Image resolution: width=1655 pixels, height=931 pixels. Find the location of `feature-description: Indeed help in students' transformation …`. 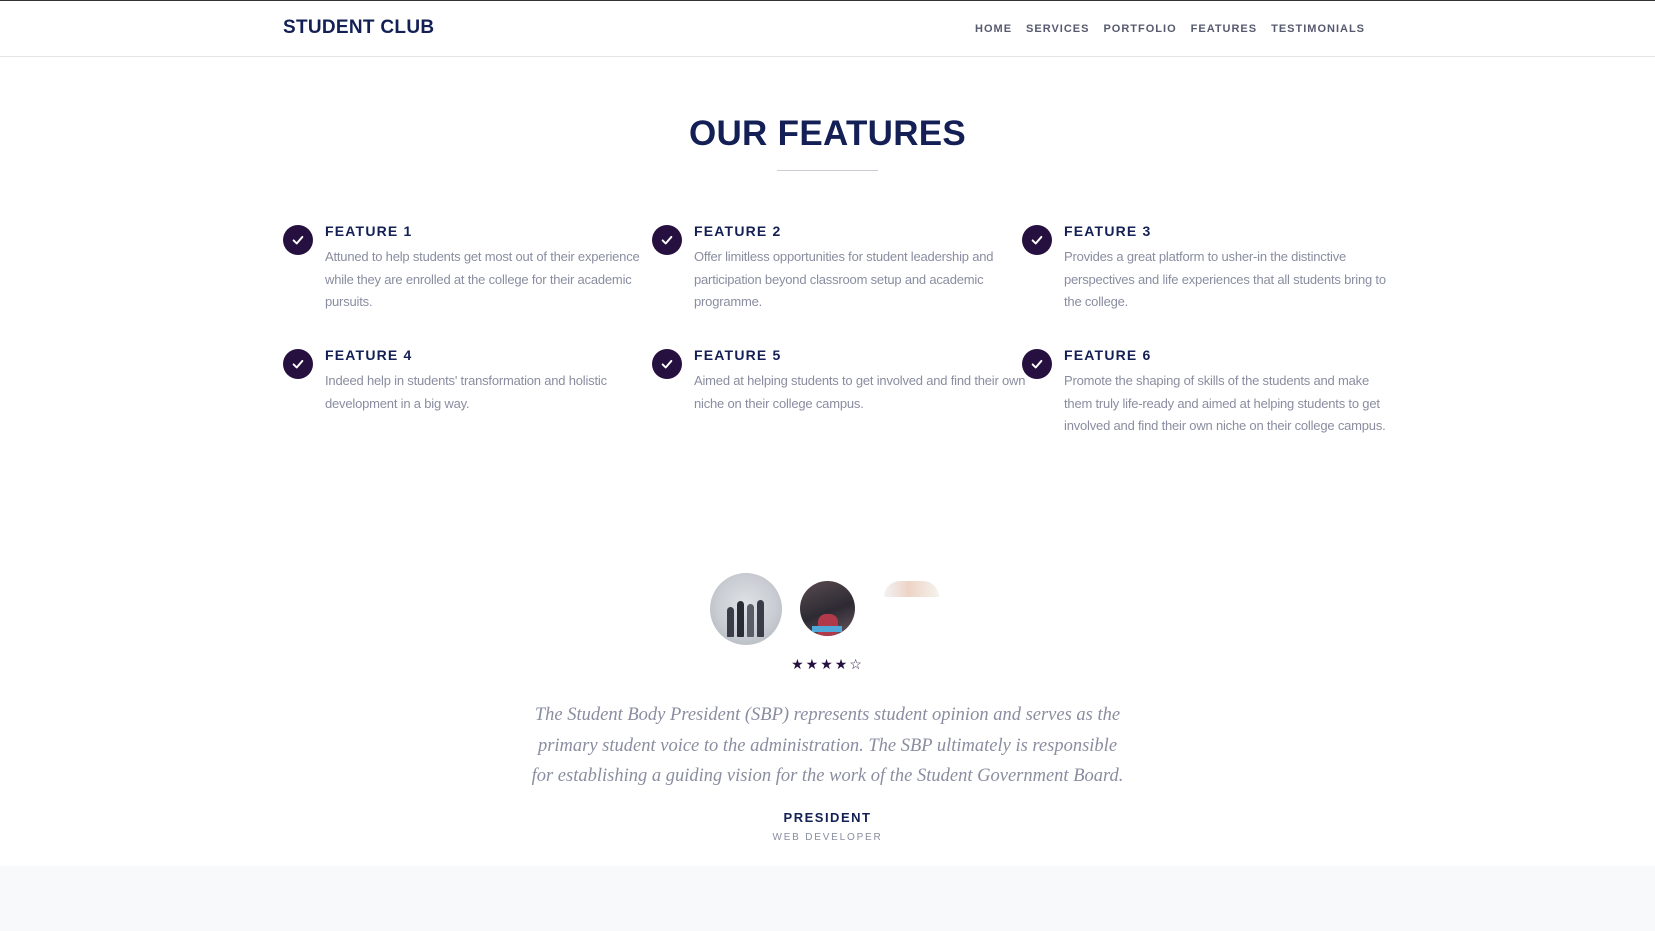

feature-description: Indeed help in students' transformation … is located at coordinates (466, 392).